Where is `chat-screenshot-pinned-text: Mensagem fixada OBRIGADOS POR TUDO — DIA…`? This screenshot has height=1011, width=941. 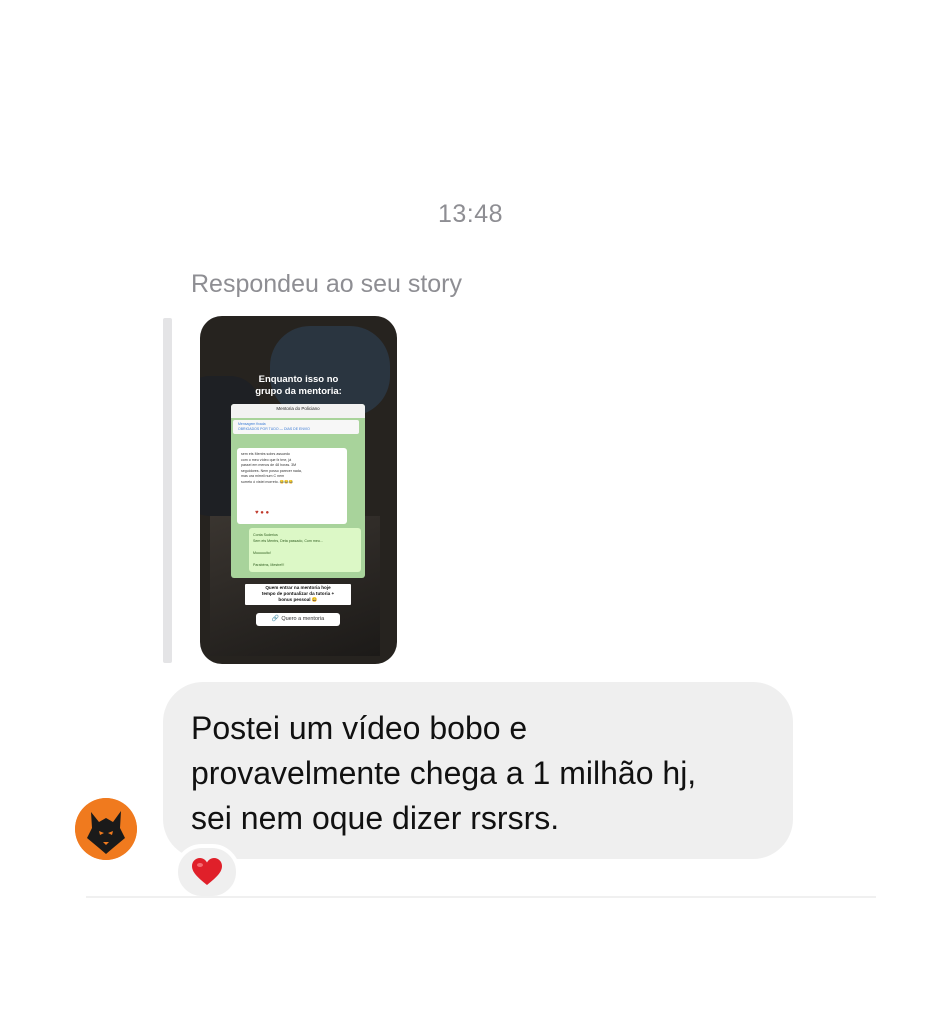 chat-screenshot-pinned-text: Mensagem fixada OBRIGADOS POR TUDO — DIA… is located at coordinates (274, 426).